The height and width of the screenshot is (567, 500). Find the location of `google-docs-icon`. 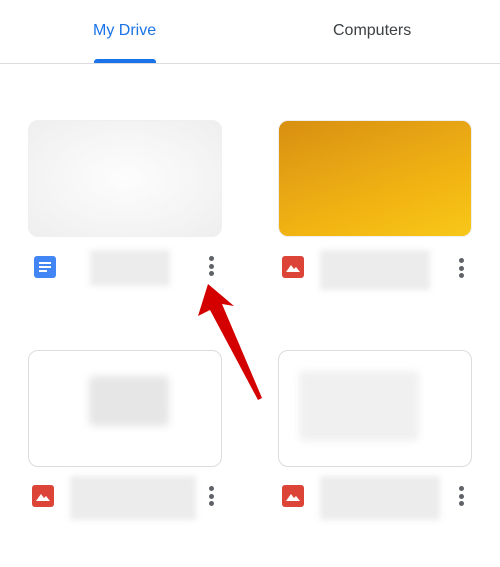

google-docs-icon is located at coordinates (45, 267).